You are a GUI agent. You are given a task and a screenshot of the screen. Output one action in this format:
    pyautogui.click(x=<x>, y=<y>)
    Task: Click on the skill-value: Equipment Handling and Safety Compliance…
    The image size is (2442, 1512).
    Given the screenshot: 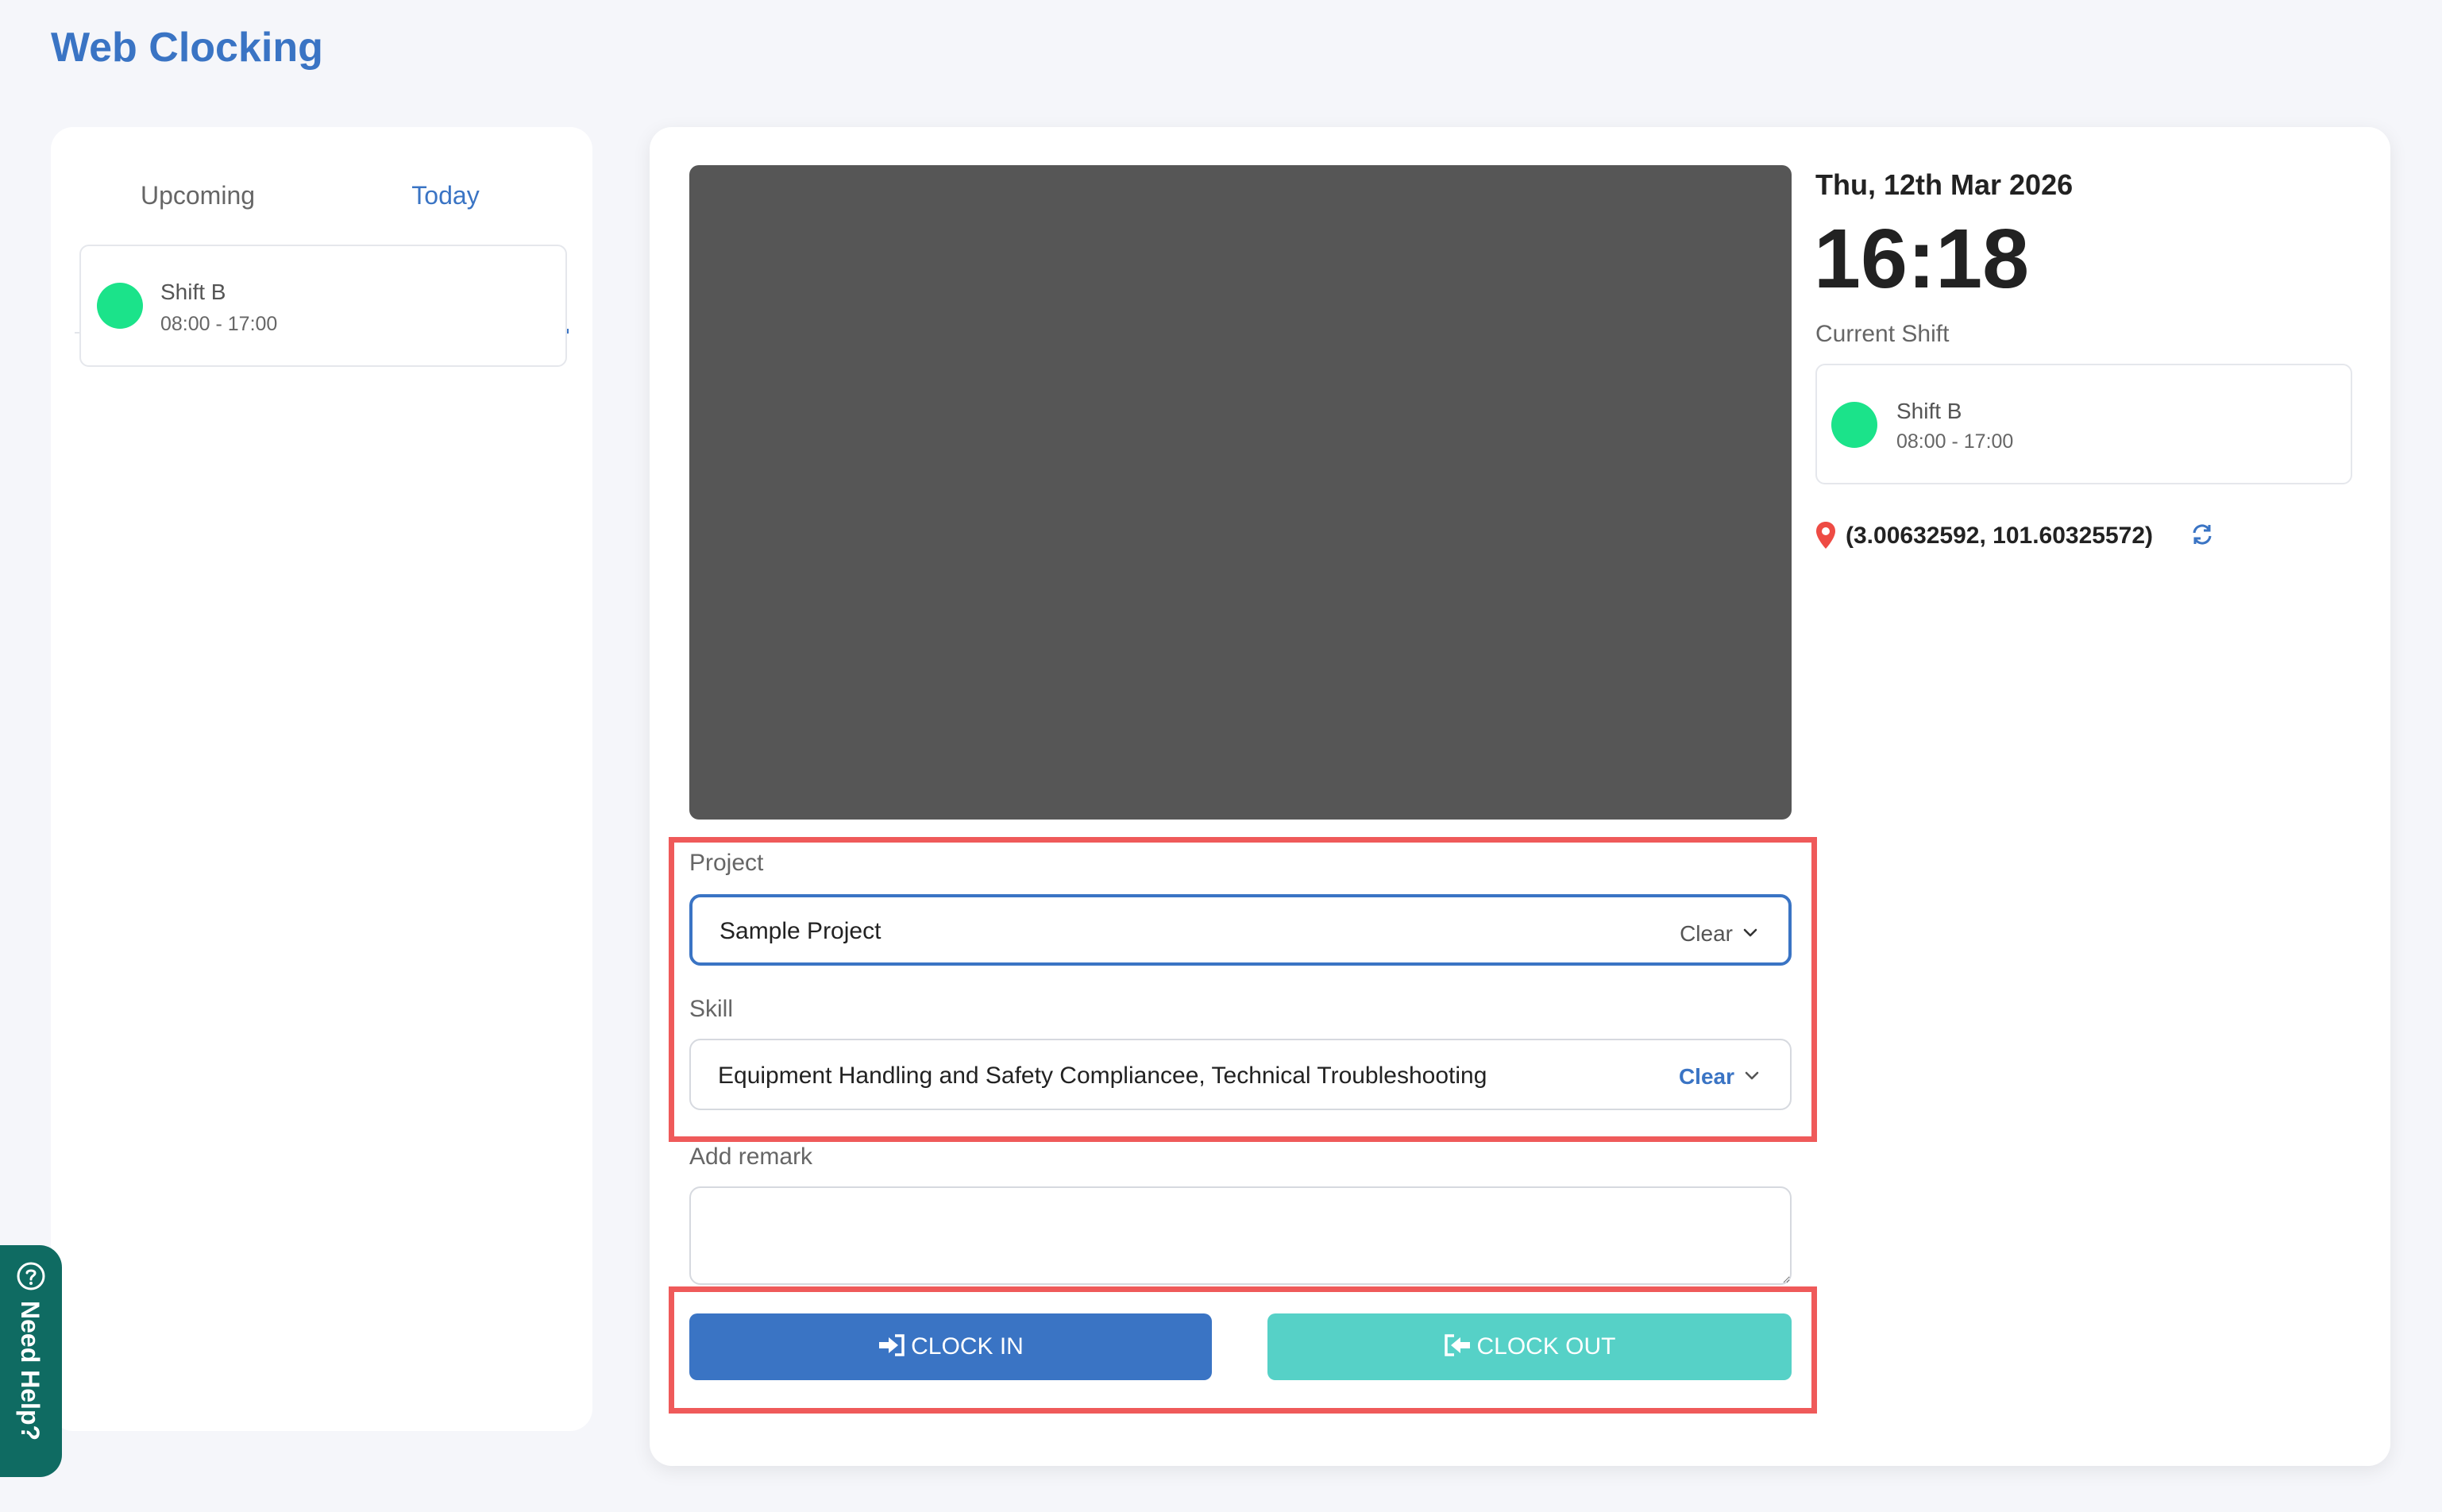 What is the action you would take?
    pyautogui.click(x=1102, y=1076)
    